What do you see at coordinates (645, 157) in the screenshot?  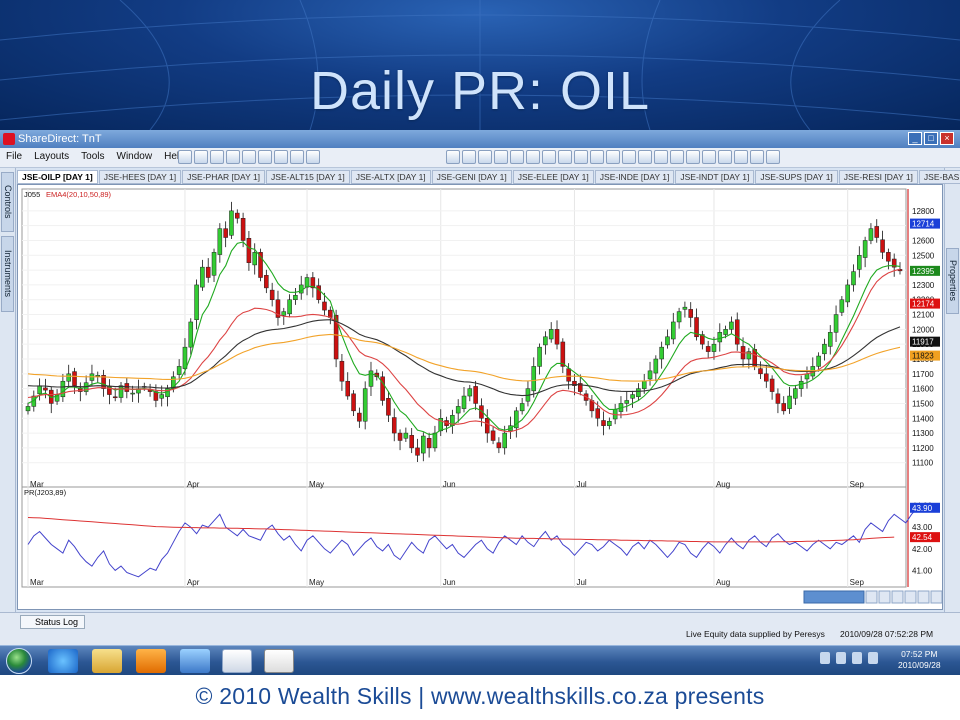 I see `portfolio-icon` at bounding box center [645, 157].